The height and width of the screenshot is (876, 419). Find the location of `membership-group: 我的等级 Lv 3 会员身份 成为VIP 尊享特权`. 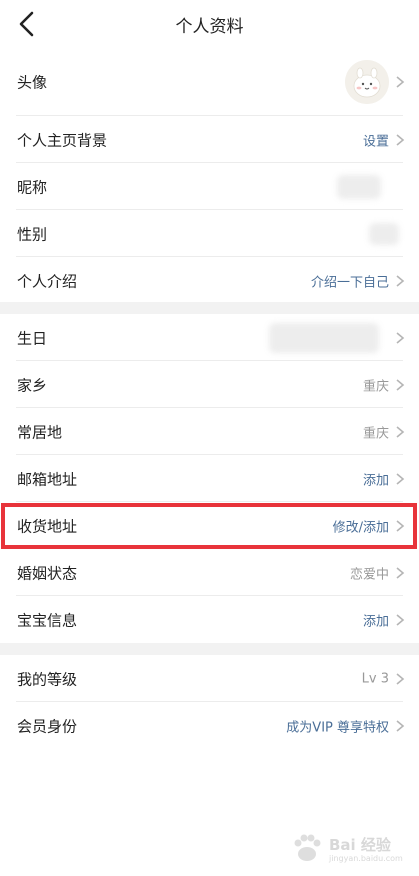

membership-group: 我的等级 Lv 3 会员身份 成为VIP 尊享特权 is located at coordinates (209, 702).